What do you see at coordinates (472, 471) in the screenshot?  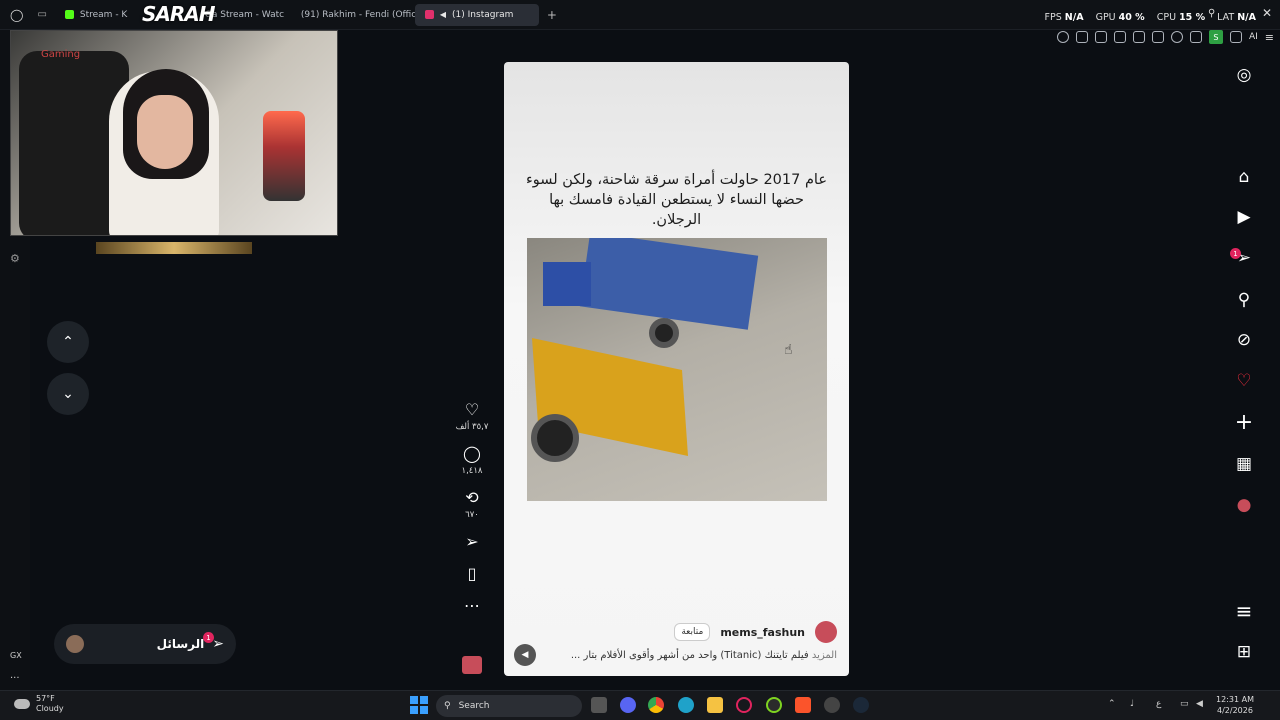 I see `comment-count: ١,٤١٨` at bounding box center [472, 471].